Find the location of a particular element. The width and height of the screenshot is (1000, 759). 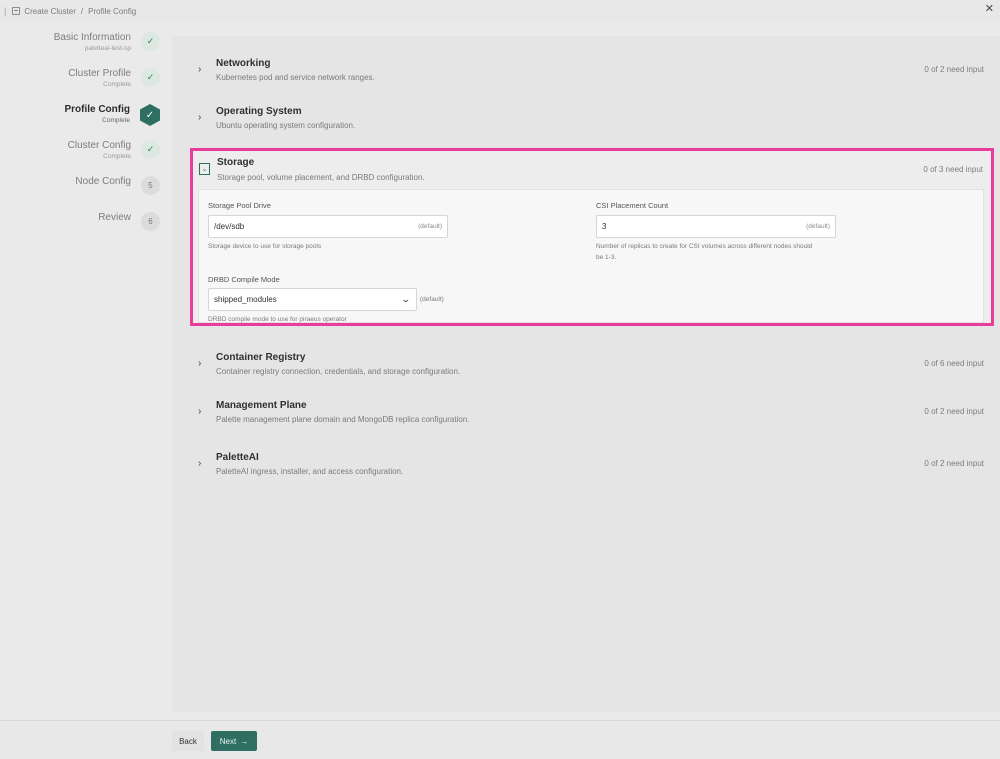

input-value: 3 is located at coordinates (604, 226).